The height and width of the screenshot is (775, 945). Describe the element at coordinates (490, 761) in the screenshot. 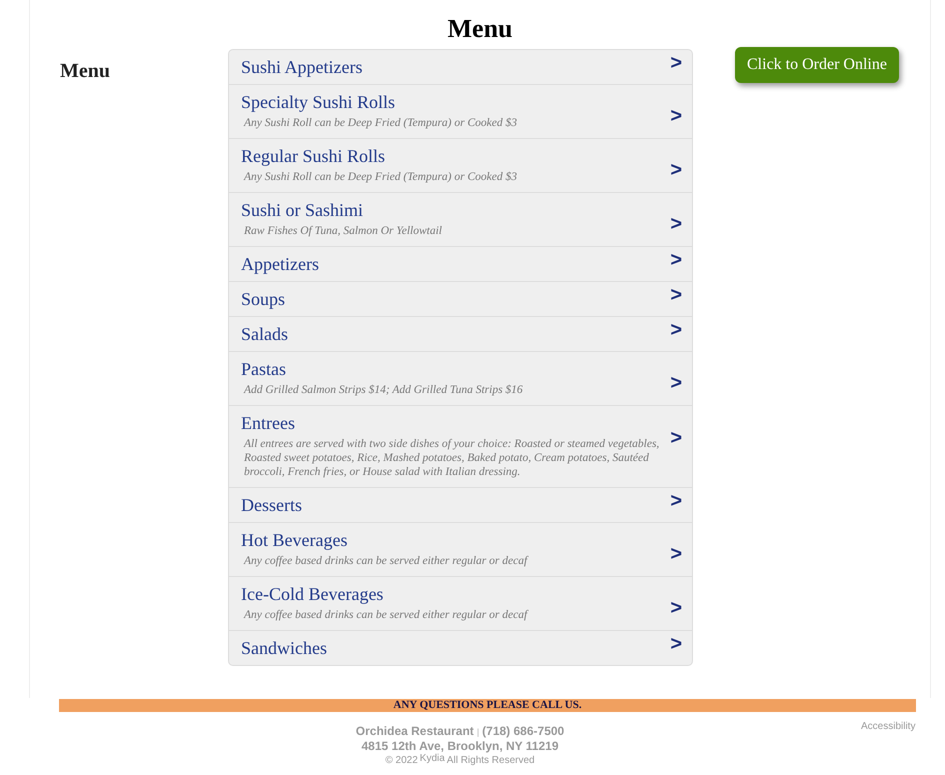

I see `rights-text: All Rights Reserved` at that location.